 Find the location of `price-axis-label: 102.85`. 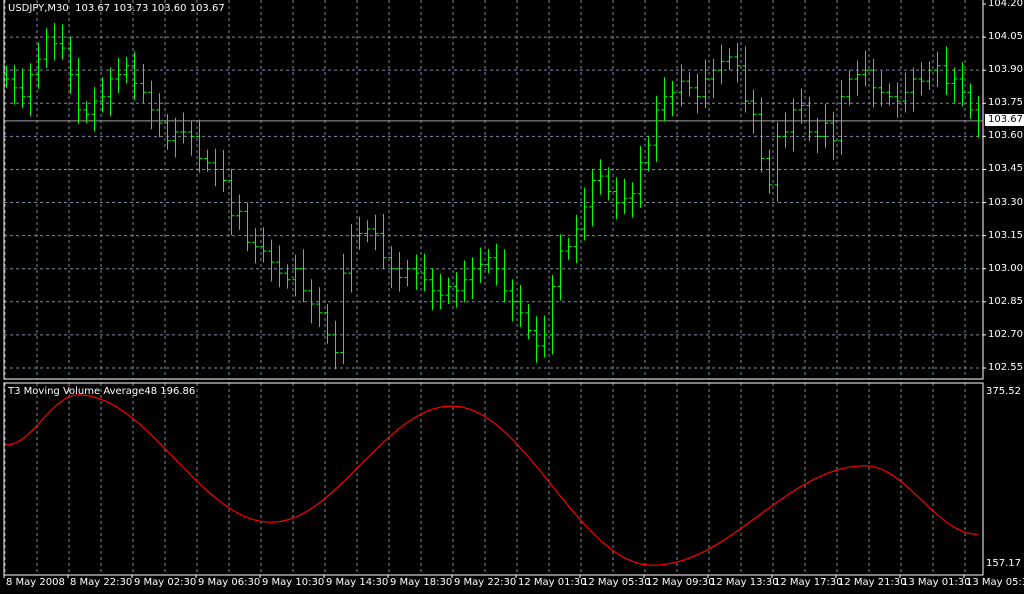

price-axis-label: 102.85 is located at coordinates (1005, 301).